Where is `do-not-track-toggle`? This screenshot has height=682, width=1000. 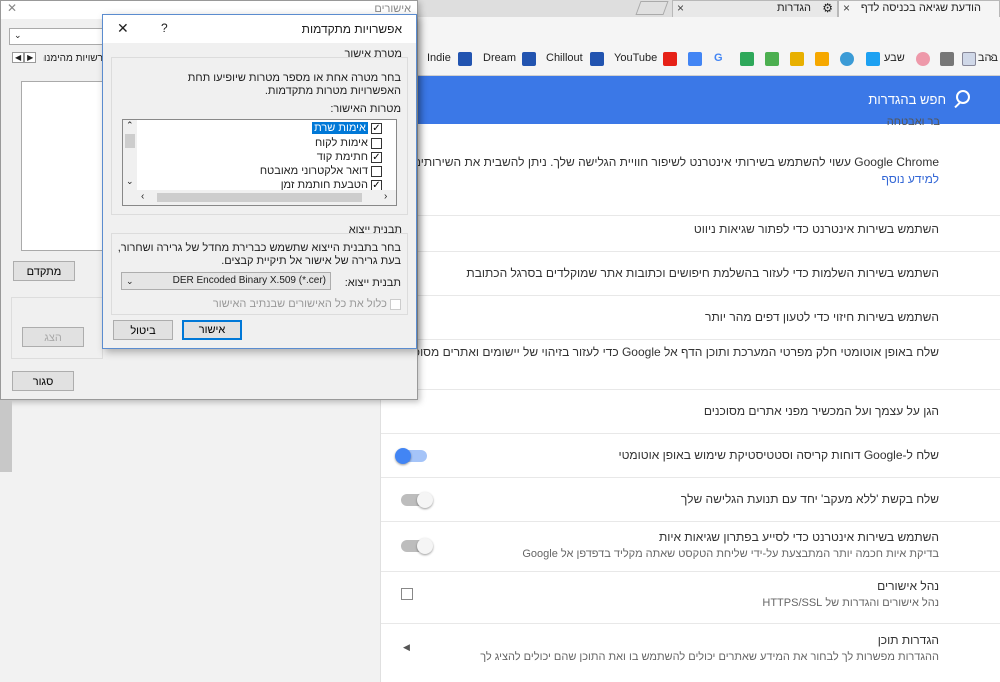
do-not-track-toggle is located at coordinates (417, 500).